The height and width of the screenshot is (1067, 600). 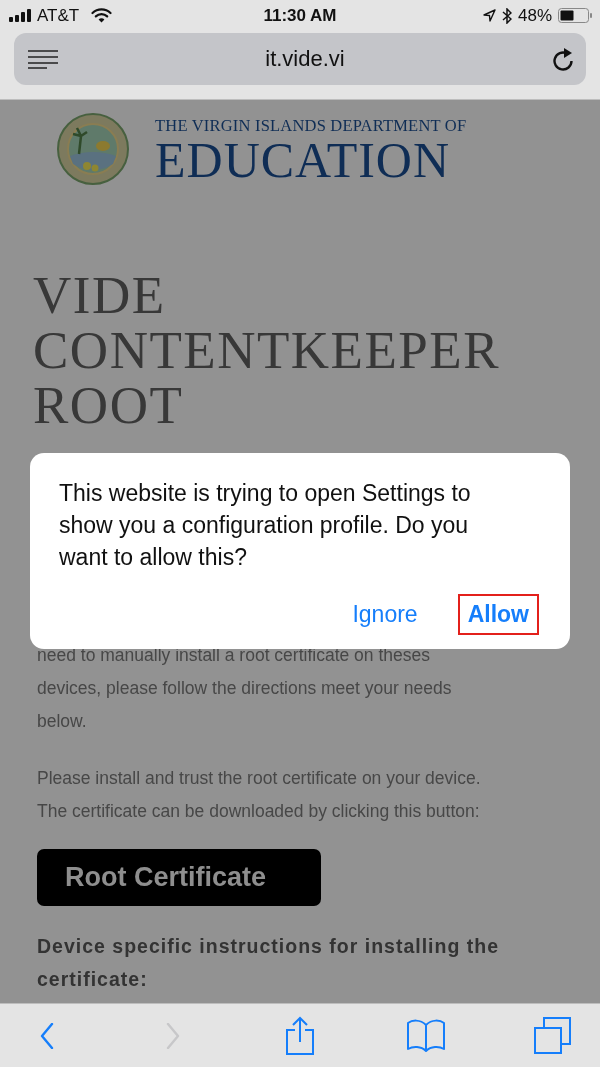 I want to click on url-text: it.vide.vi, so click(x=305, y=59).